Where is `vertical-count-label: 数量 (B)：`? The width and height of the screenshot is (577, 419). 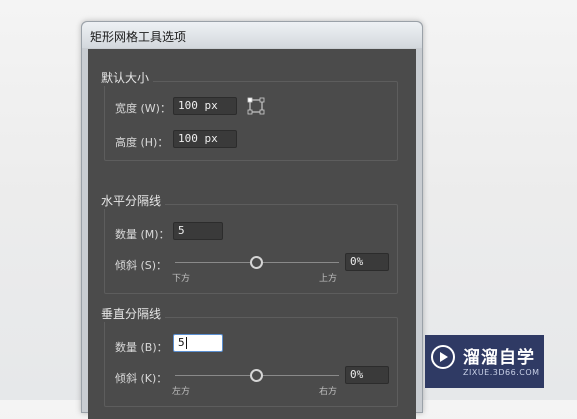 vertical-count-label: 数量 (B)： is located at coordinates (141, 347).